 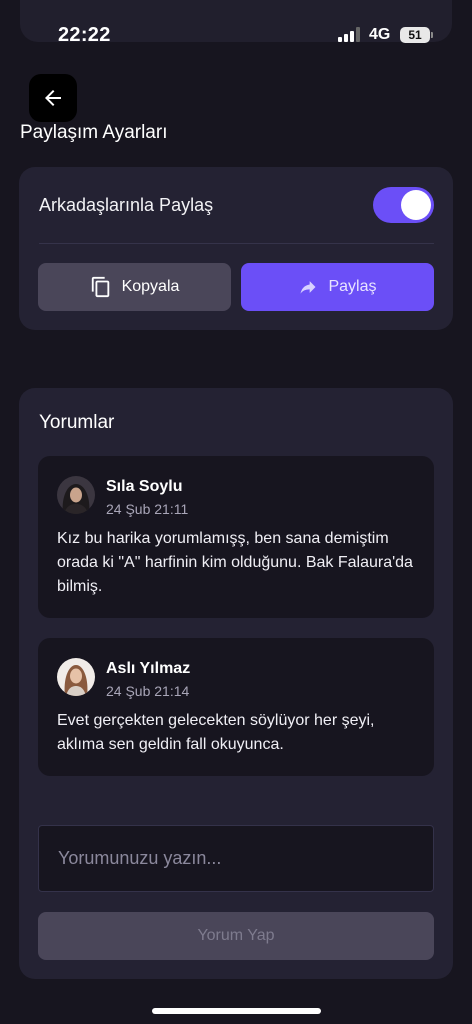 What do you see at coordinates (84, 35) in the screenshot?
I see `status-time: 22:22` at bounding box center [84, 35].